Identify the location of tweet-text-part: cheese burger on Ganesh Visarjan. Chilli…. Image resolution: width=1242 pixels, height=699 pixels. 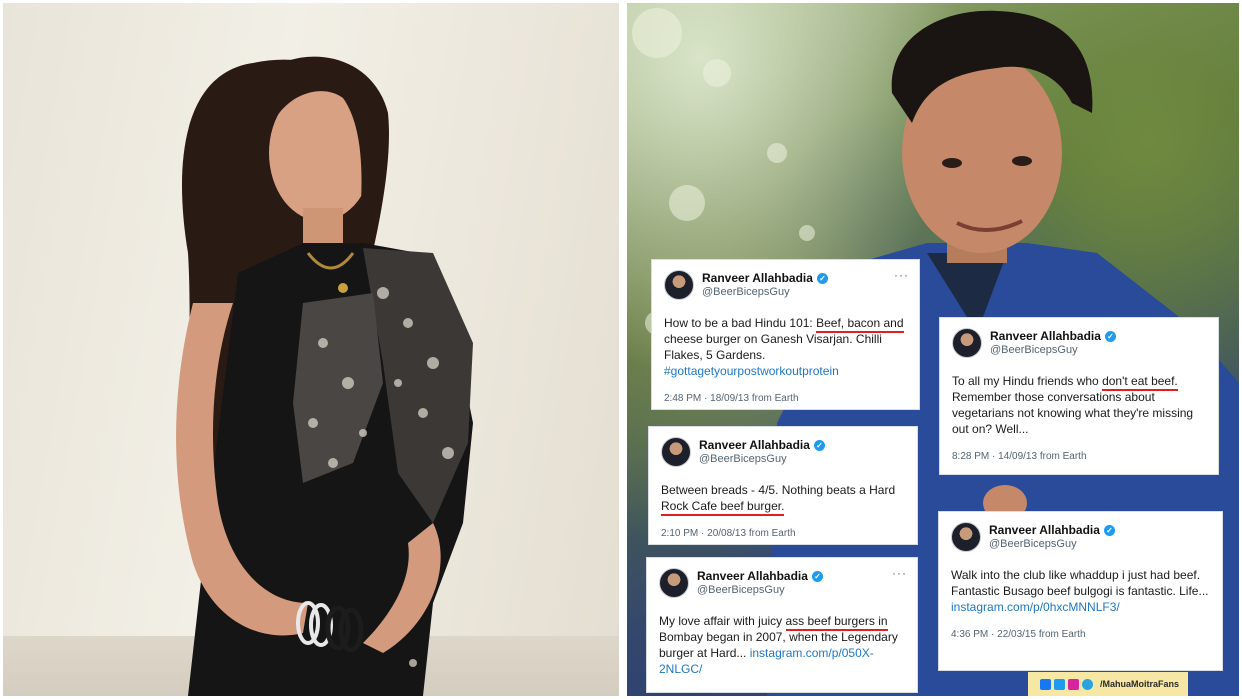
(773, 347).